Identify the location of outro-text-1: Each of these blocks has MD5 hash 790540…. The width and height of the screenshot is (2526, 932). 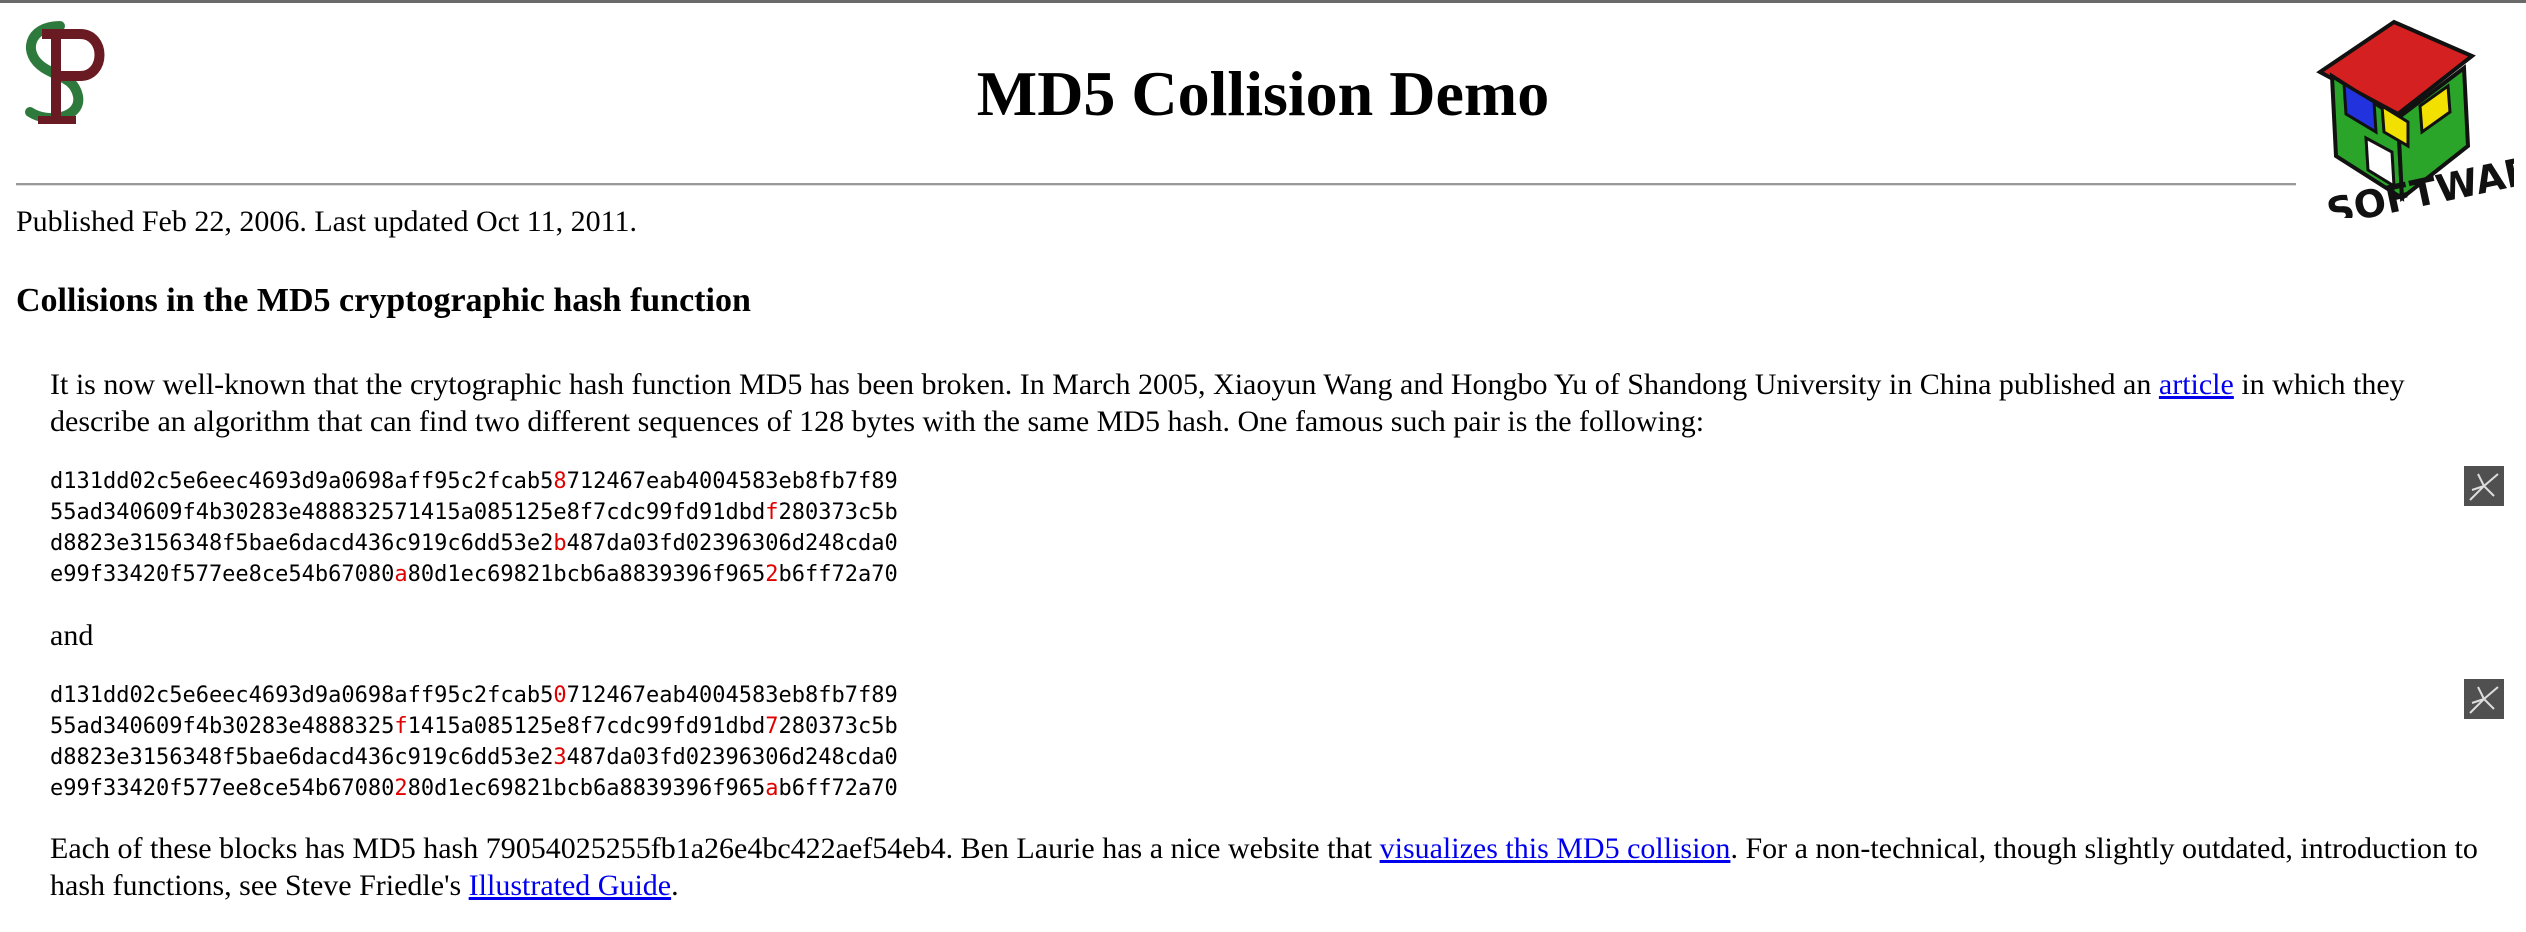
(715, 848).